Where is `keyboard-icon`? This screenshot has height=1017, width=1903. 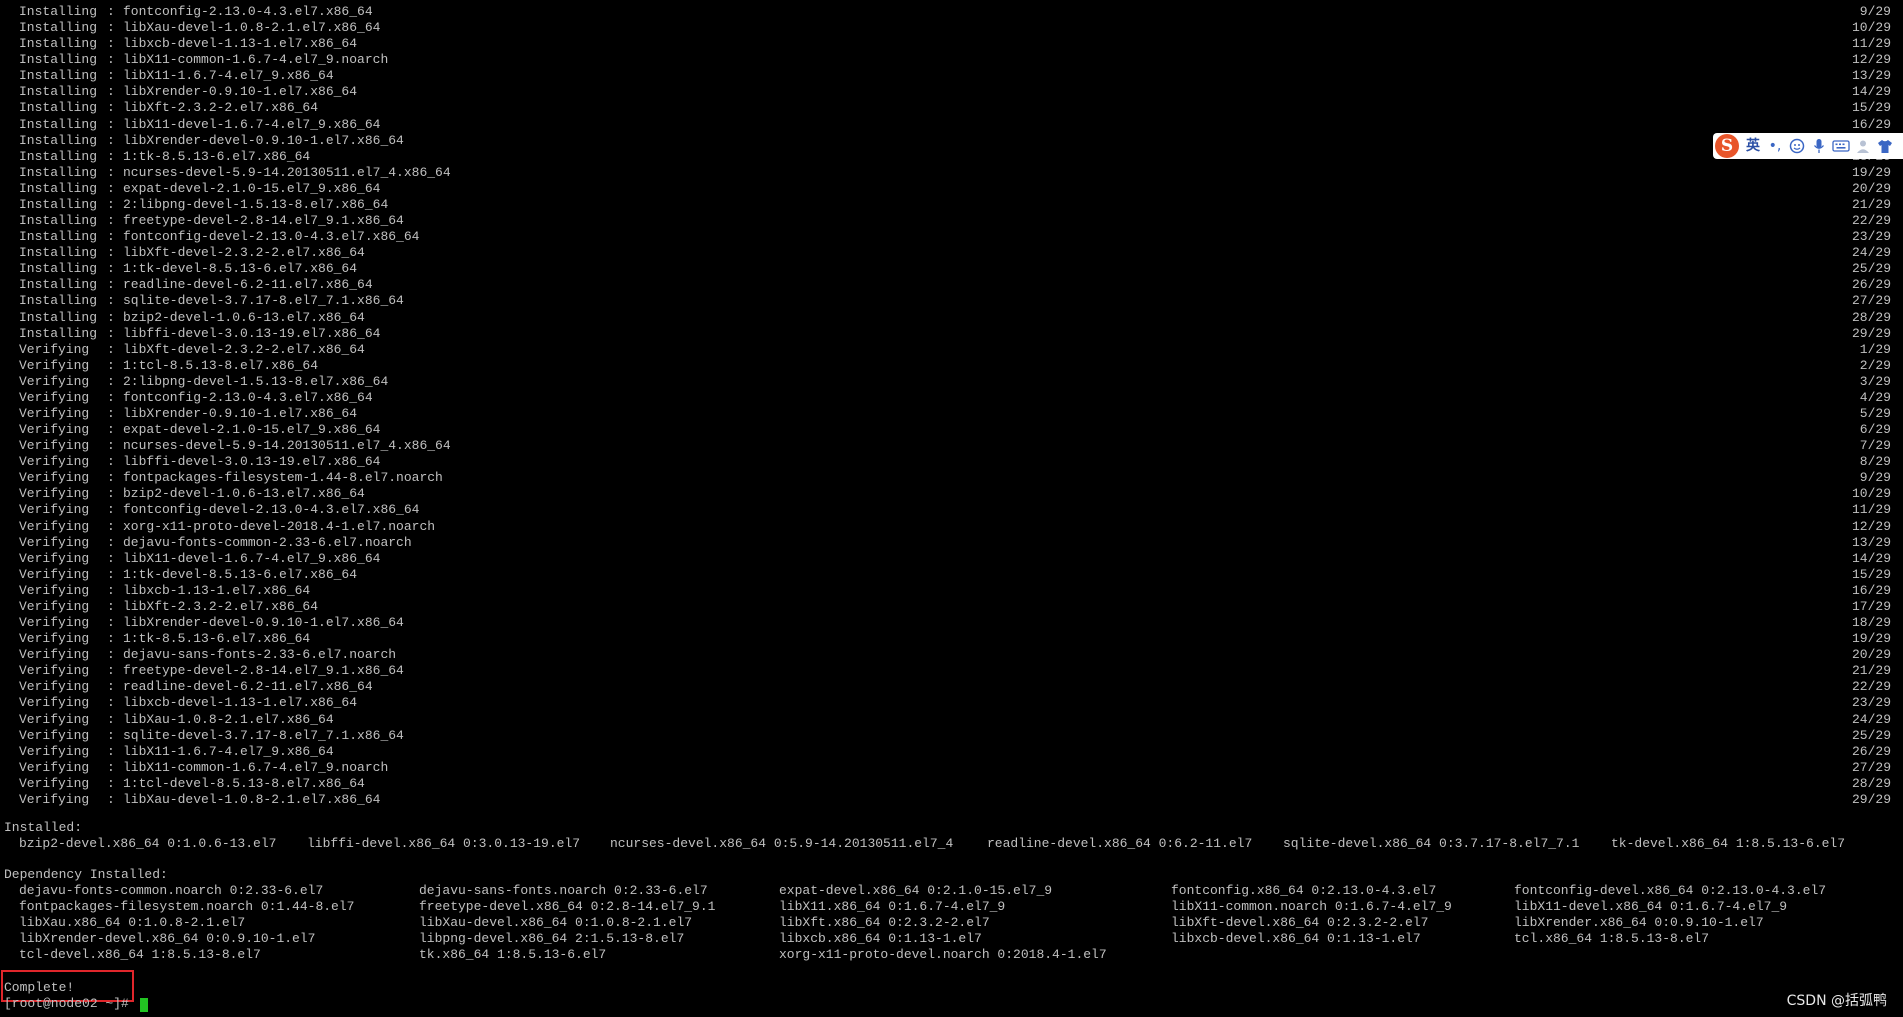
keyboard-icon is located at coordinates (1841, 146).